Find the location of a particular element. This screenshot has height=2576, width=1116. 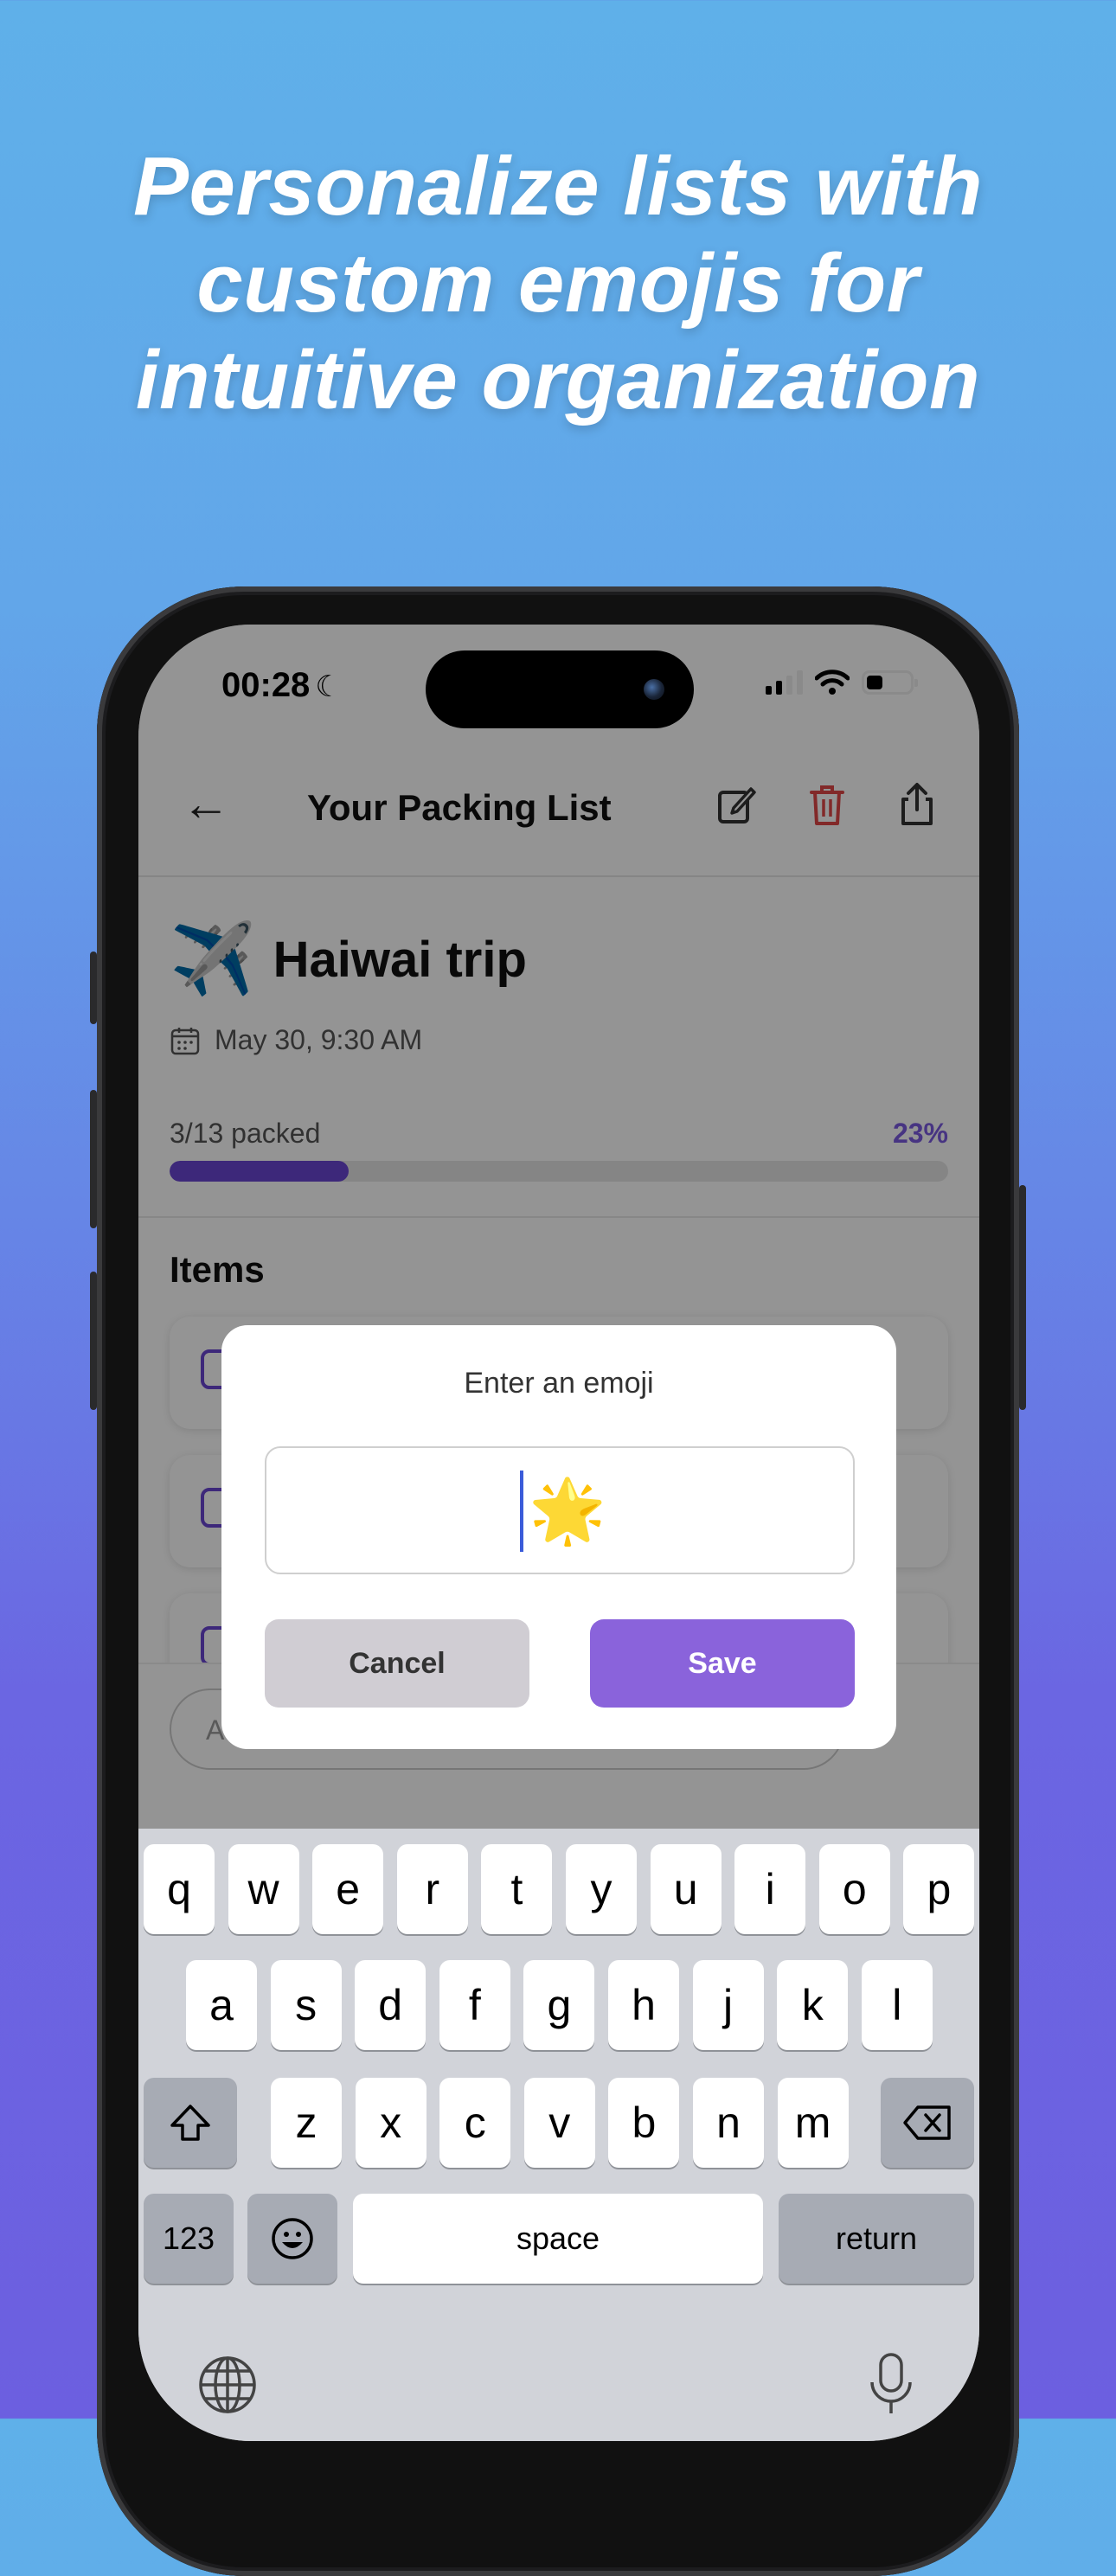

key-b: b is located at coordinates (644, 2123).